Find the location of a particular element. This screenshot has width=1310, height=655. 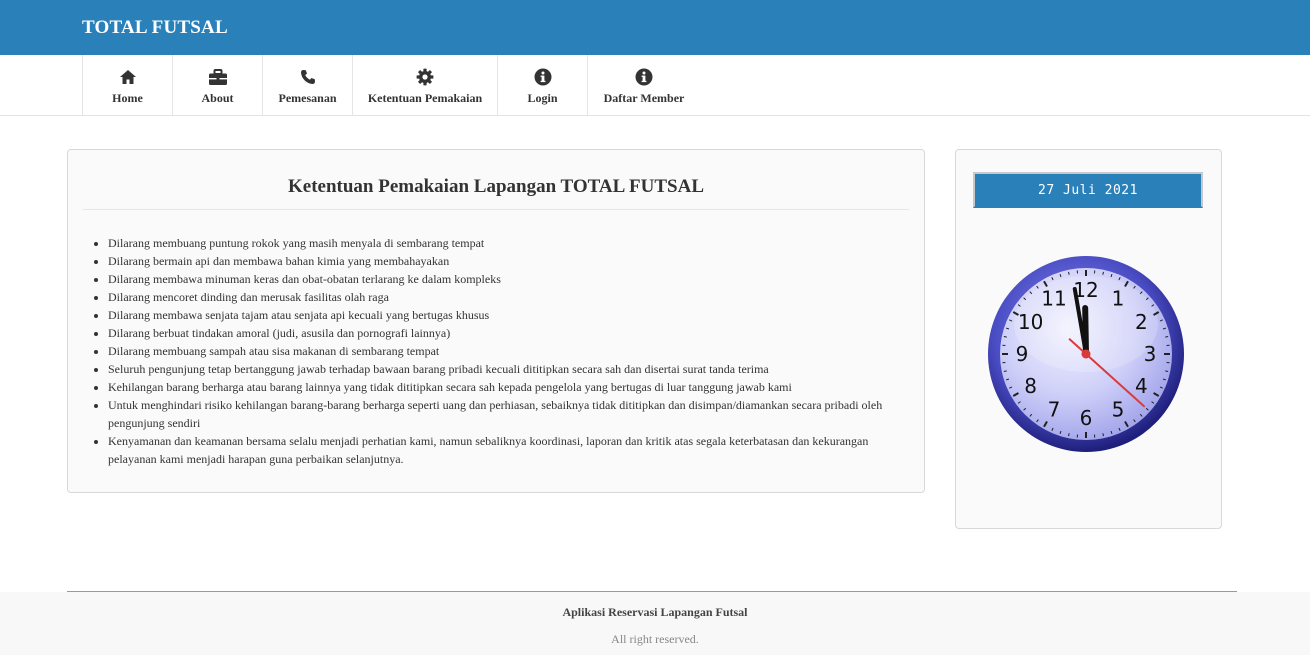

clock-numeral: 3 is located at coordinates (1150, 354).